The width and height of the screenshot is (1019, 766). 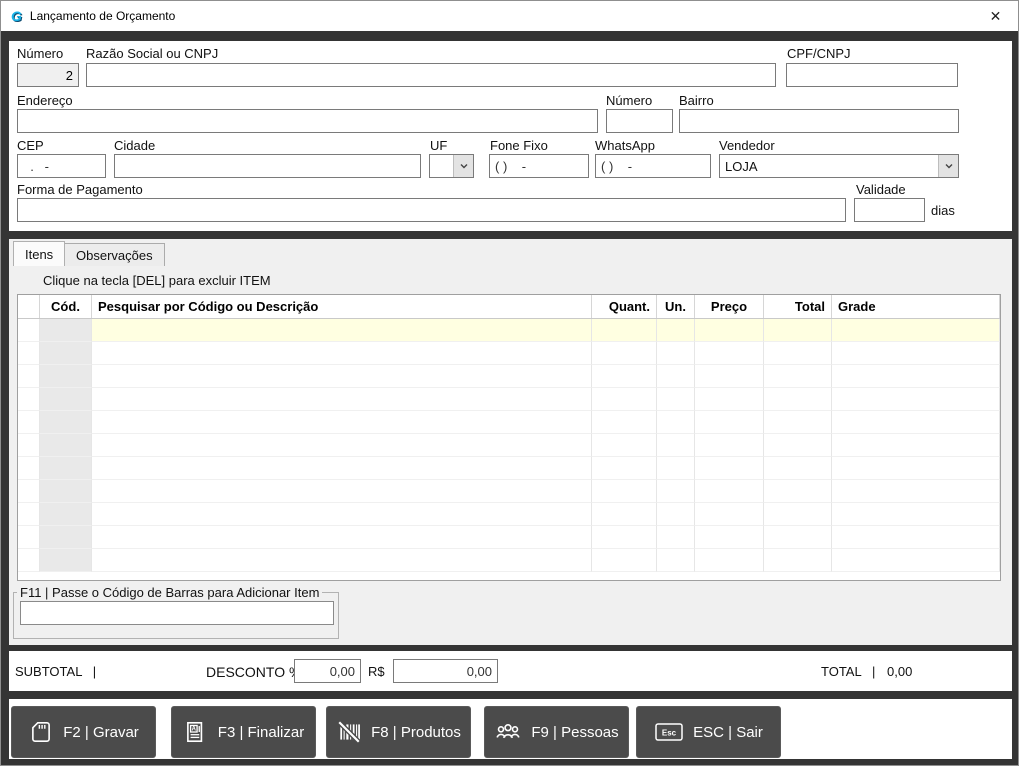 What do you see at coordinates (41, 732) in the screenshot?
I see `save-icon` at bounding box center [41, 732].